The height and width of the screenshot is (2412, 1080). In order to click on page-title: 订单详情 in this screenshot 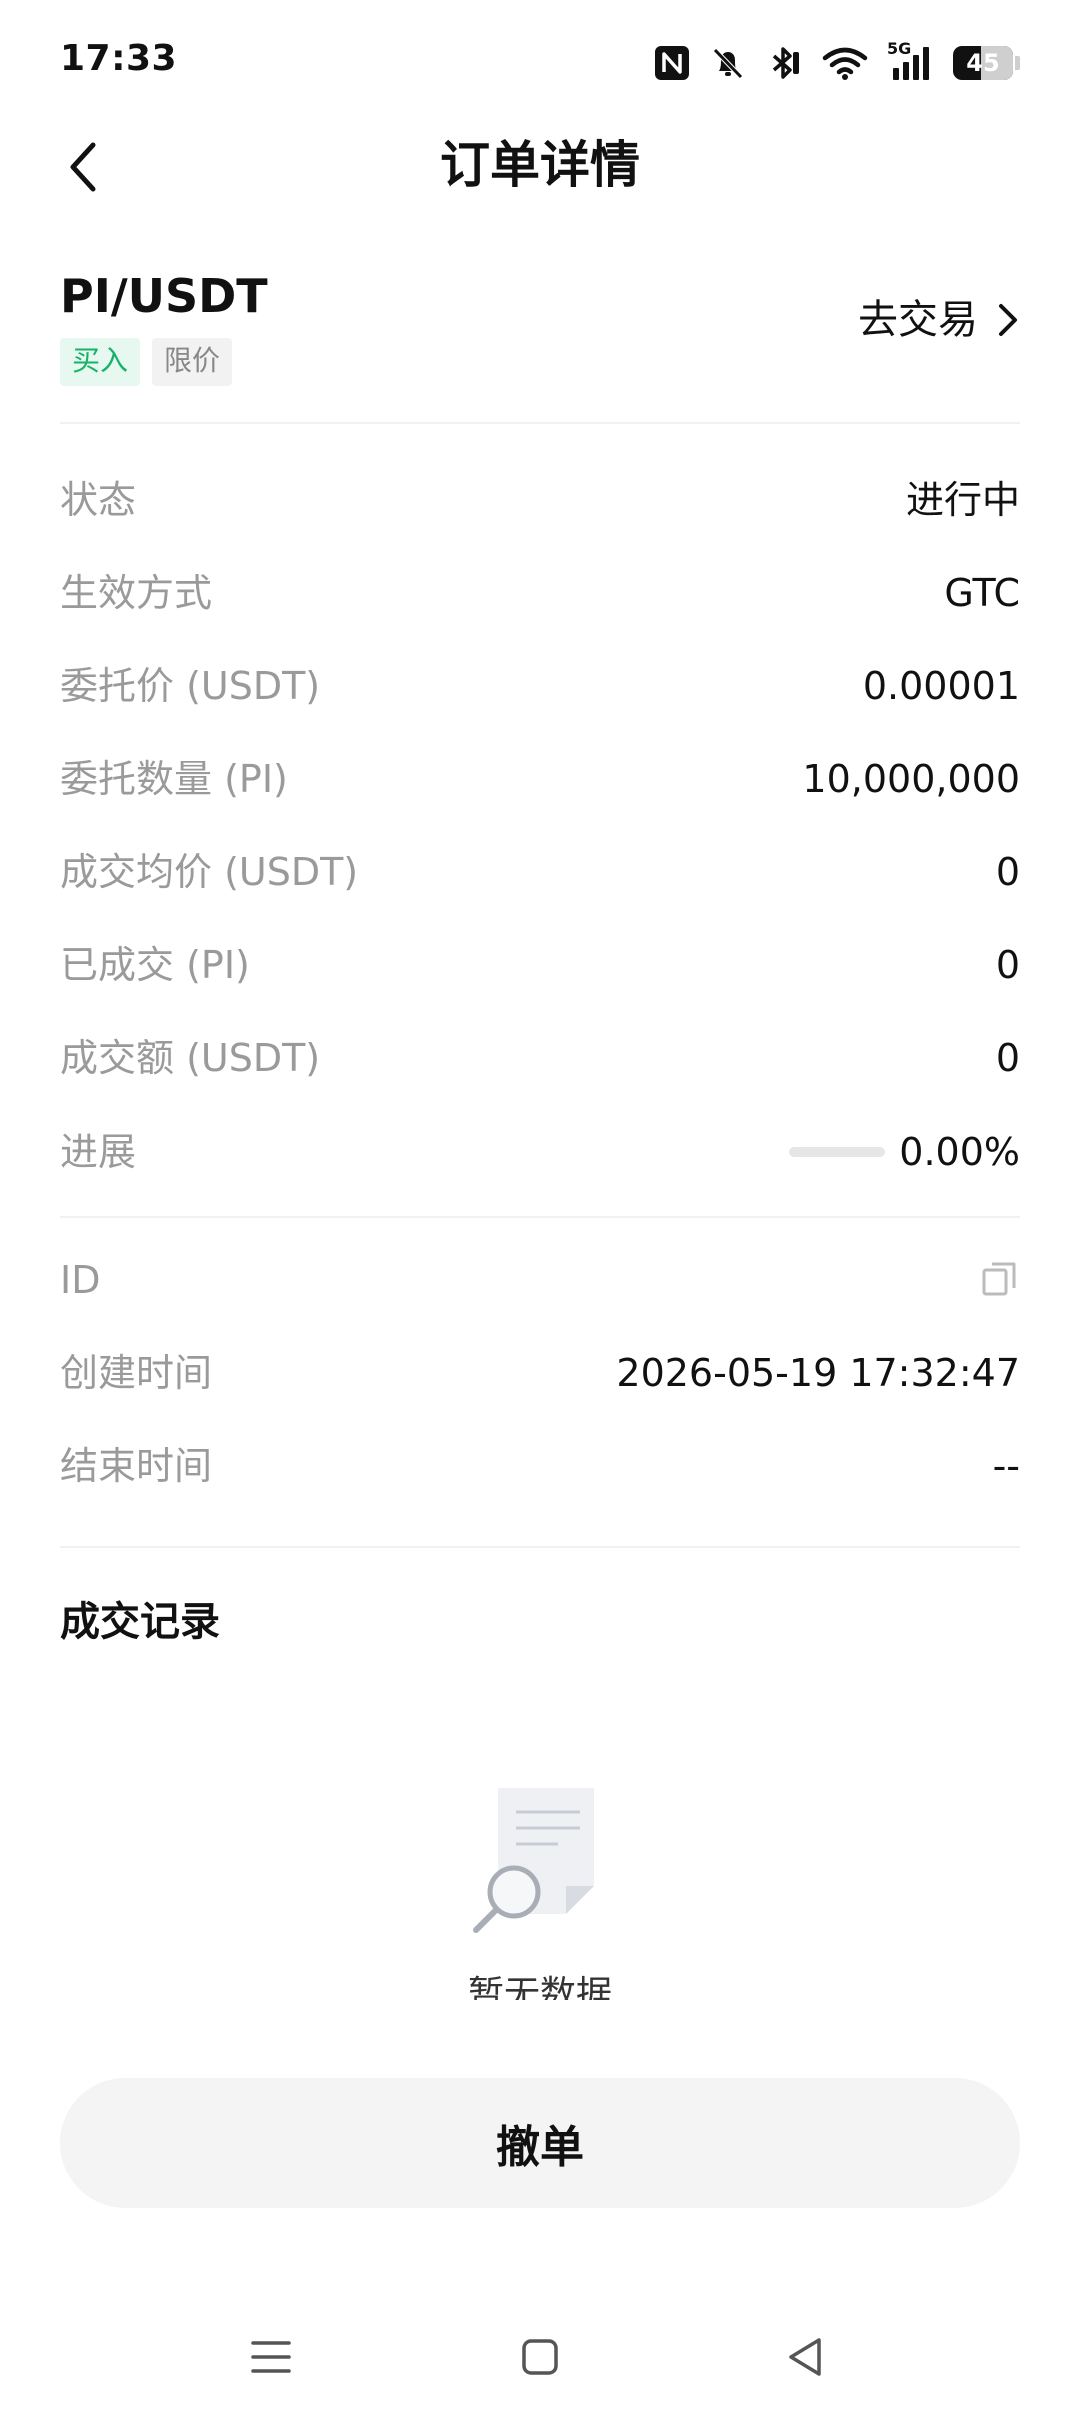, I will do `click(540, 165)`.